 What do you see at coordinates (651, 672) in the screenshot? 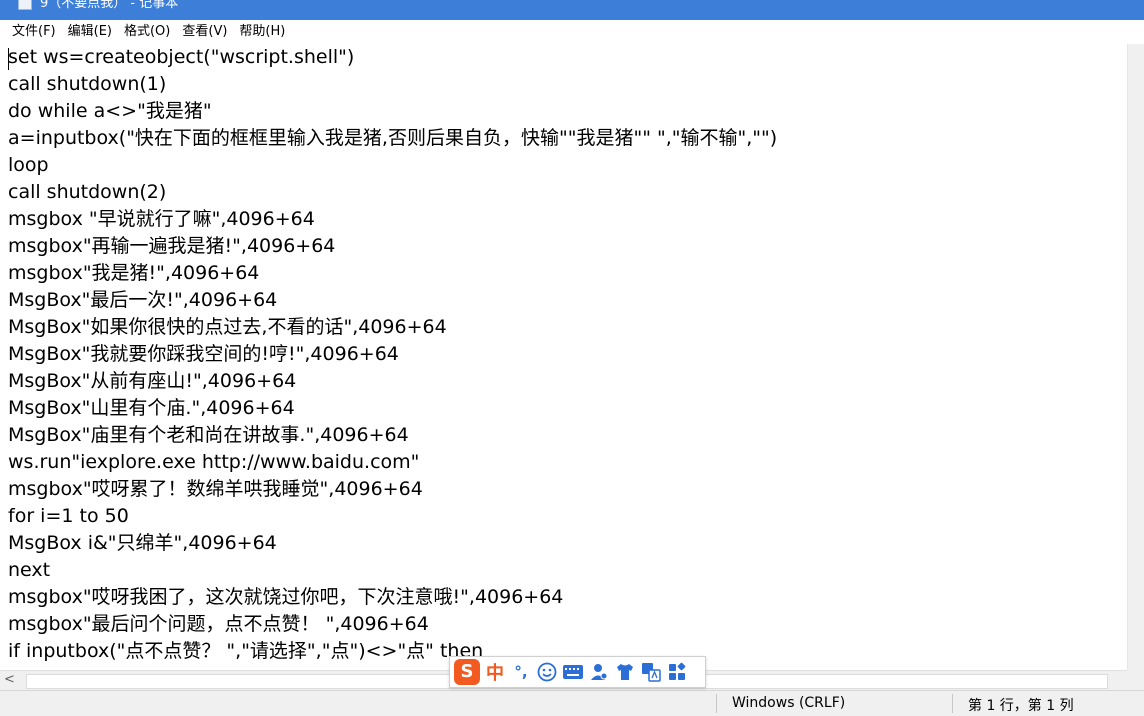
I see `translate-icon` at bounding box center [651, 672].